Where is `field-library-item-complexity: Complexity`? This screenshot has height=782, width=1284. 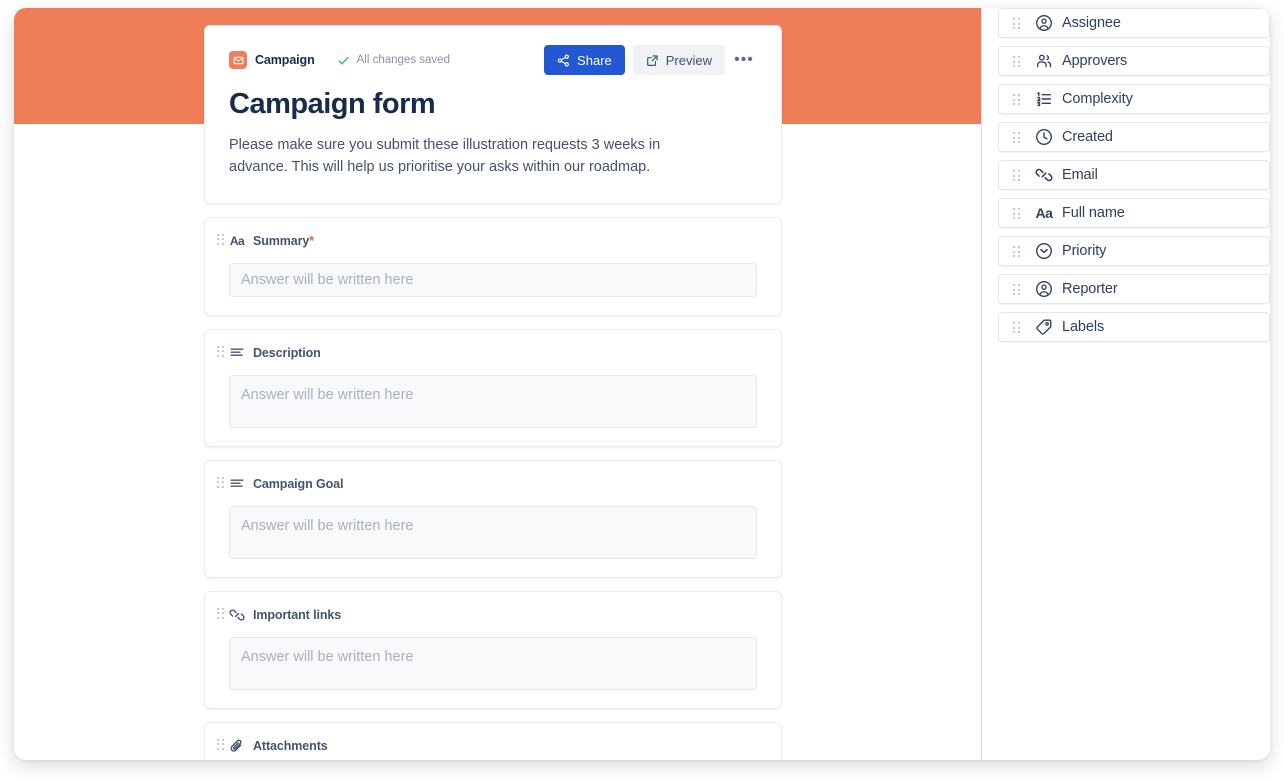
field-library-item-complexity: Complexity is located at coordinates (1134, 99).